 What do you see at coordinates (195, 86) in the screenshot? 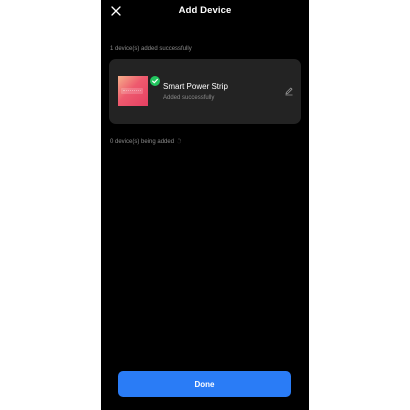
I see `device-name: Smart Power Strip` at bounding box center [195, 86].